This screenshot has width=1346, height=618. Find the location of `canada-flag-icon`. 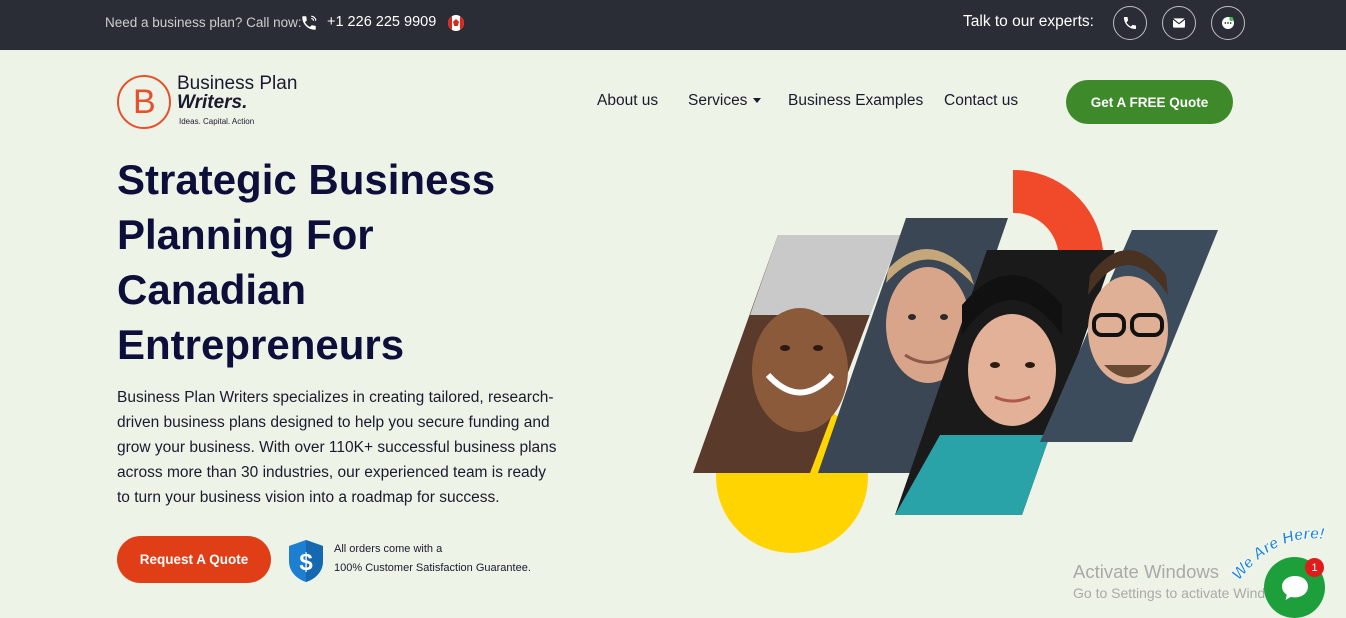

canada-flag-icon is located at coordinates (456, 23).